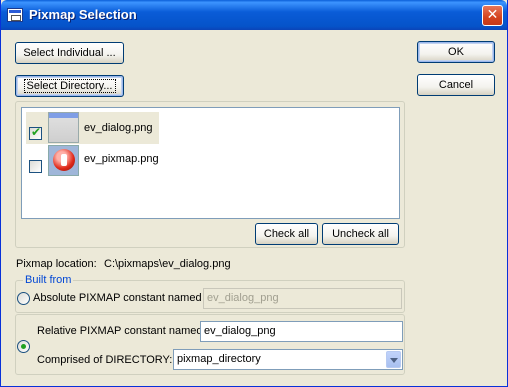 The height and width of the screenshot is (387, 508). Describe the element at coordinates (121, 331) in the screenshot. I see `relative-label: Relative PIXMAP constant named:` at that location.